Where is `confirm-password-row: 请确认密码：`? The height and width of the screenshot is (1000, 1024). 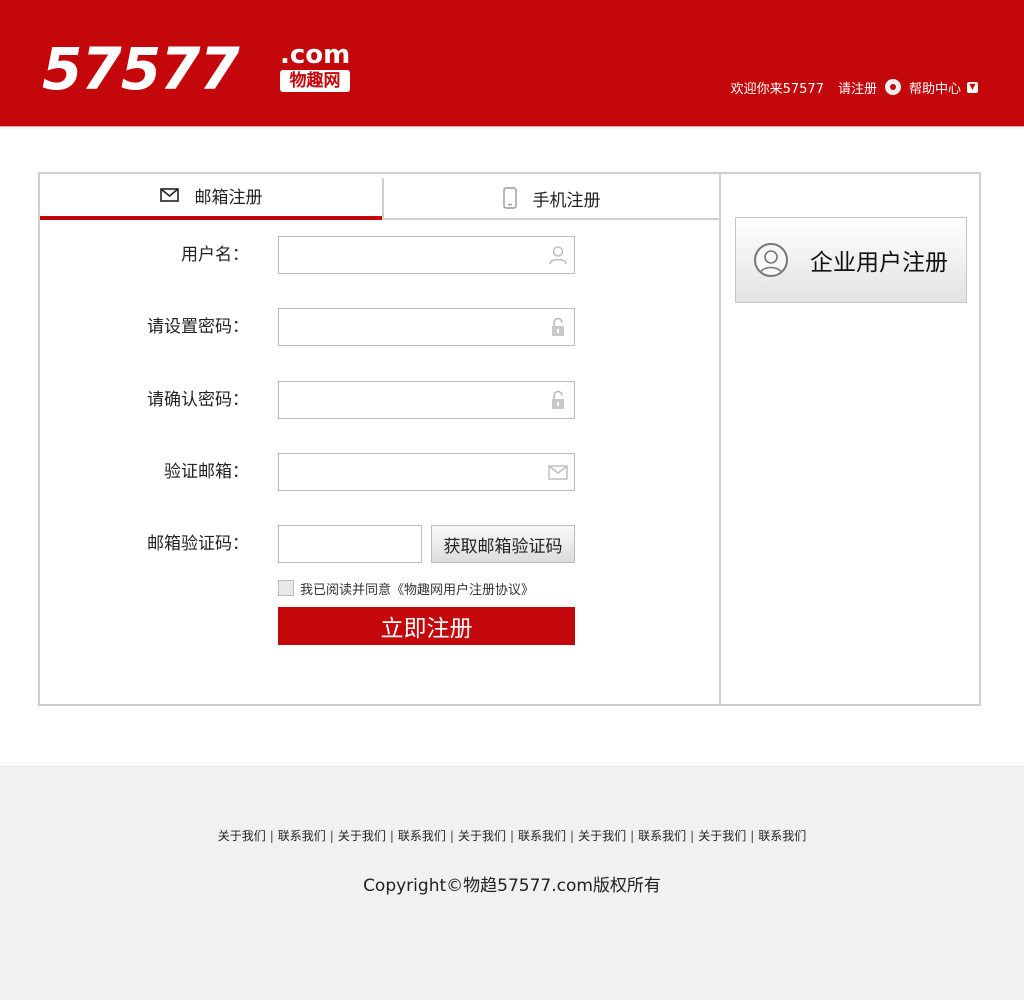 confirm-password-row: 请确认密码： is located at coordinates (379, 400).